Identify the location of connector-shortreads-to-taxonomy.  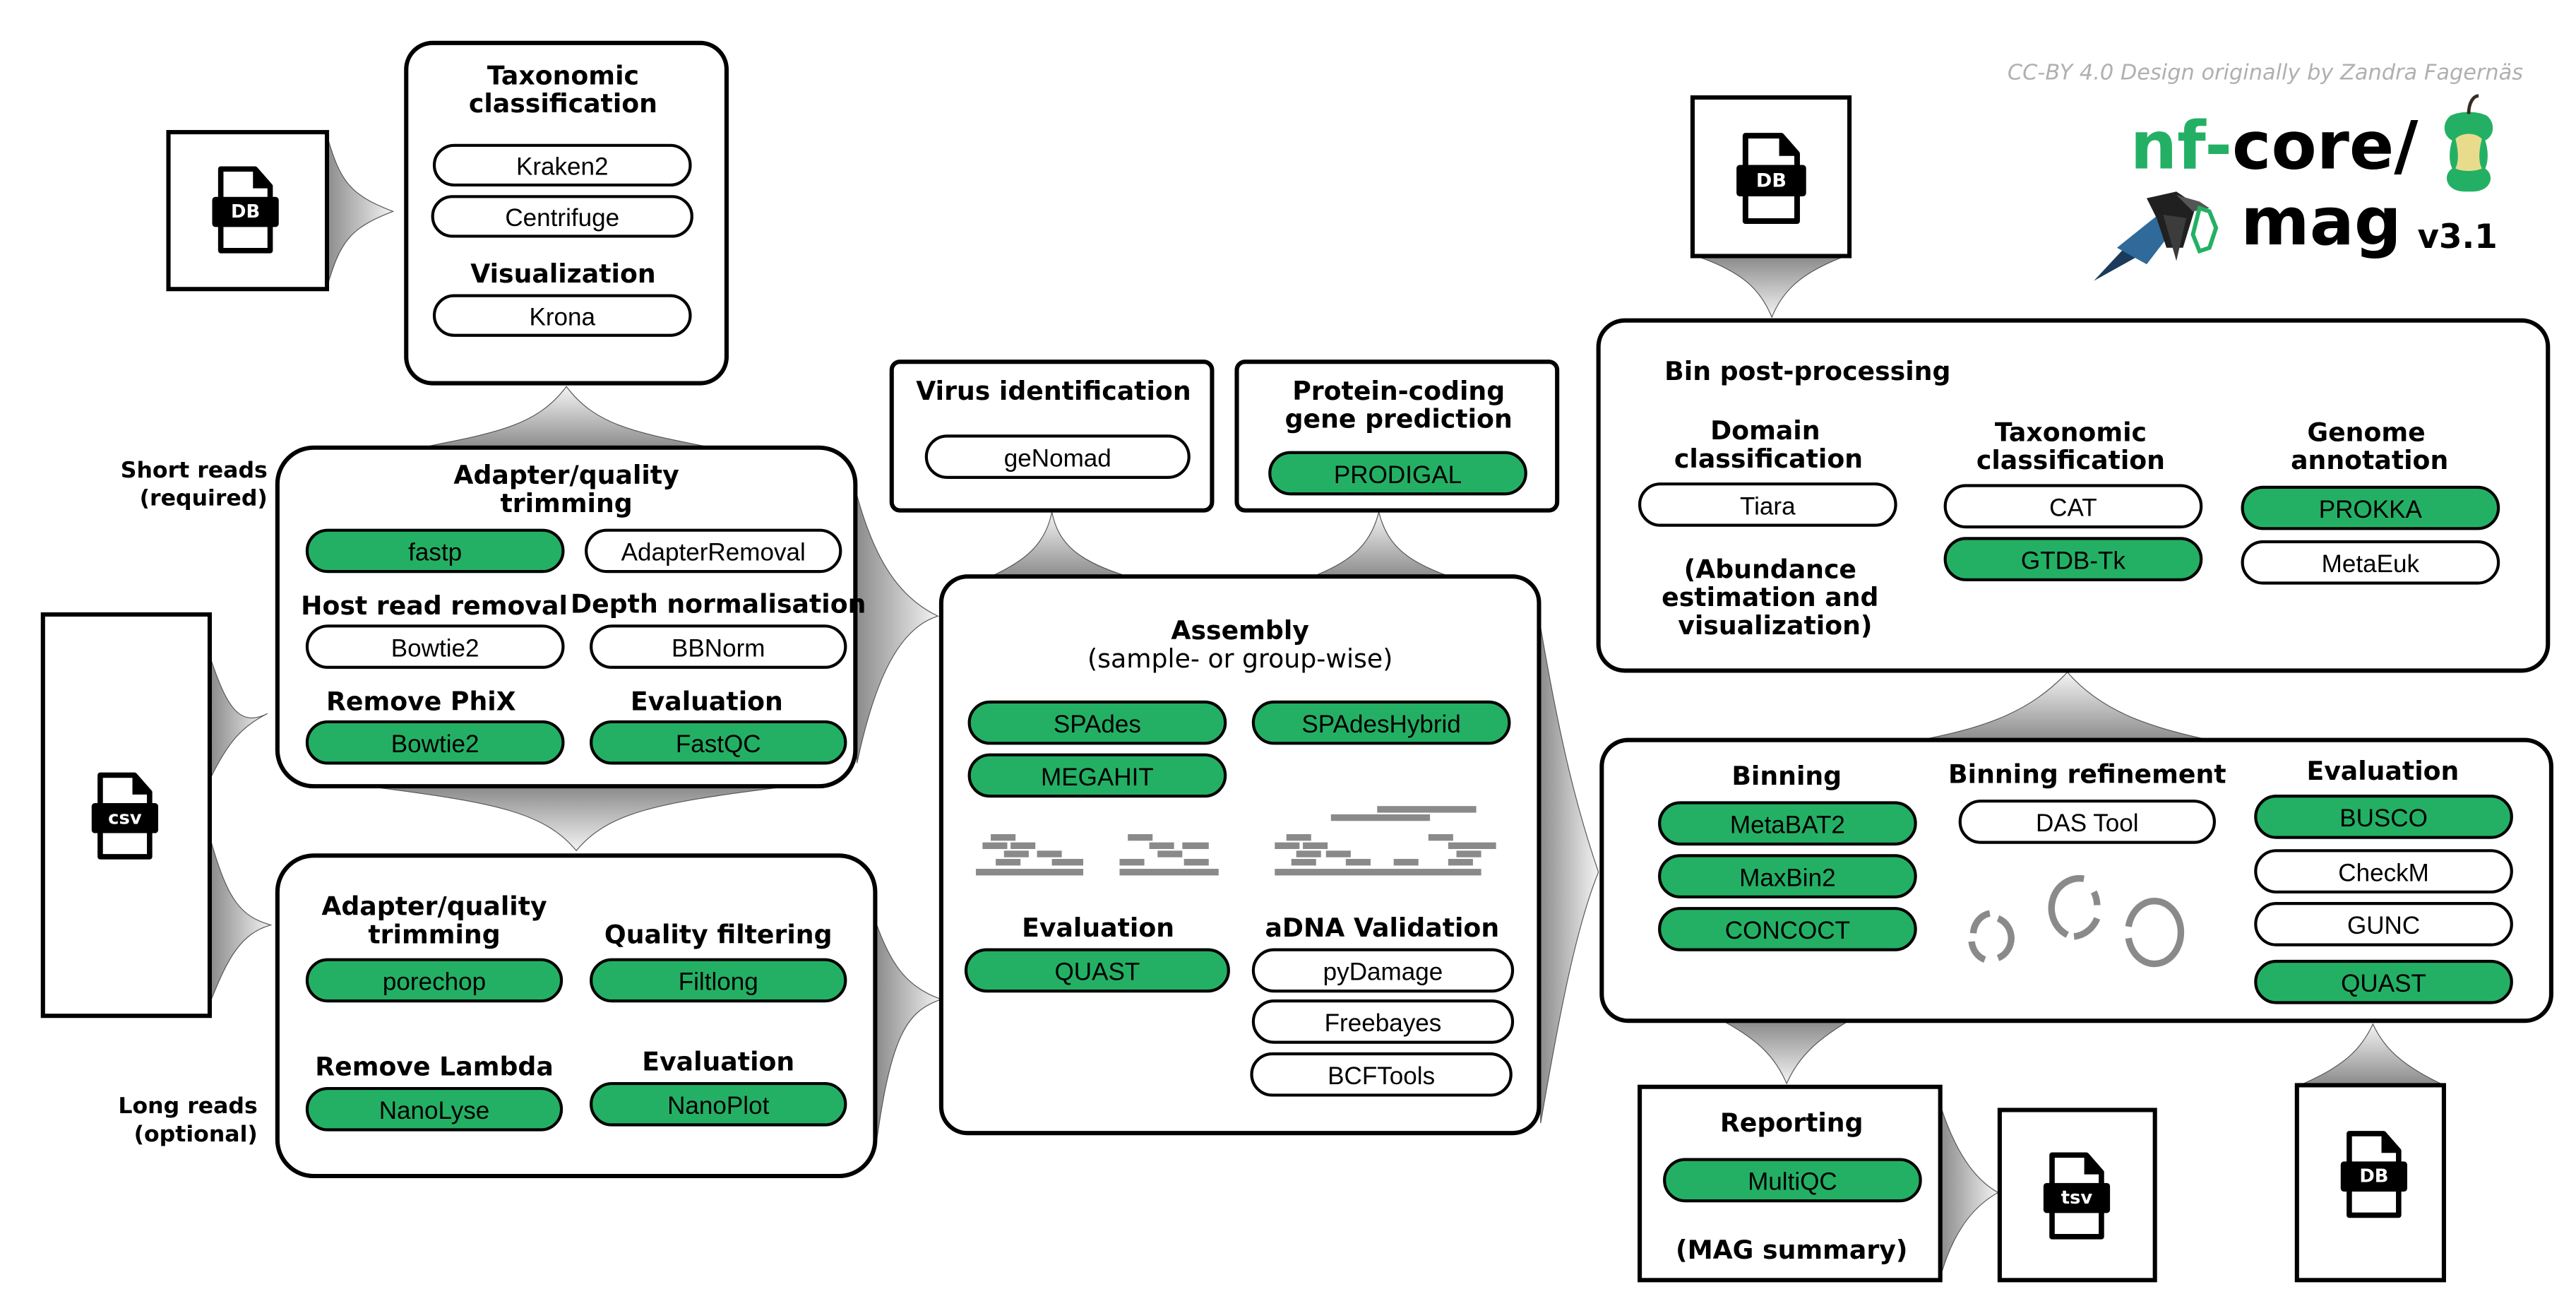
(566, 417).